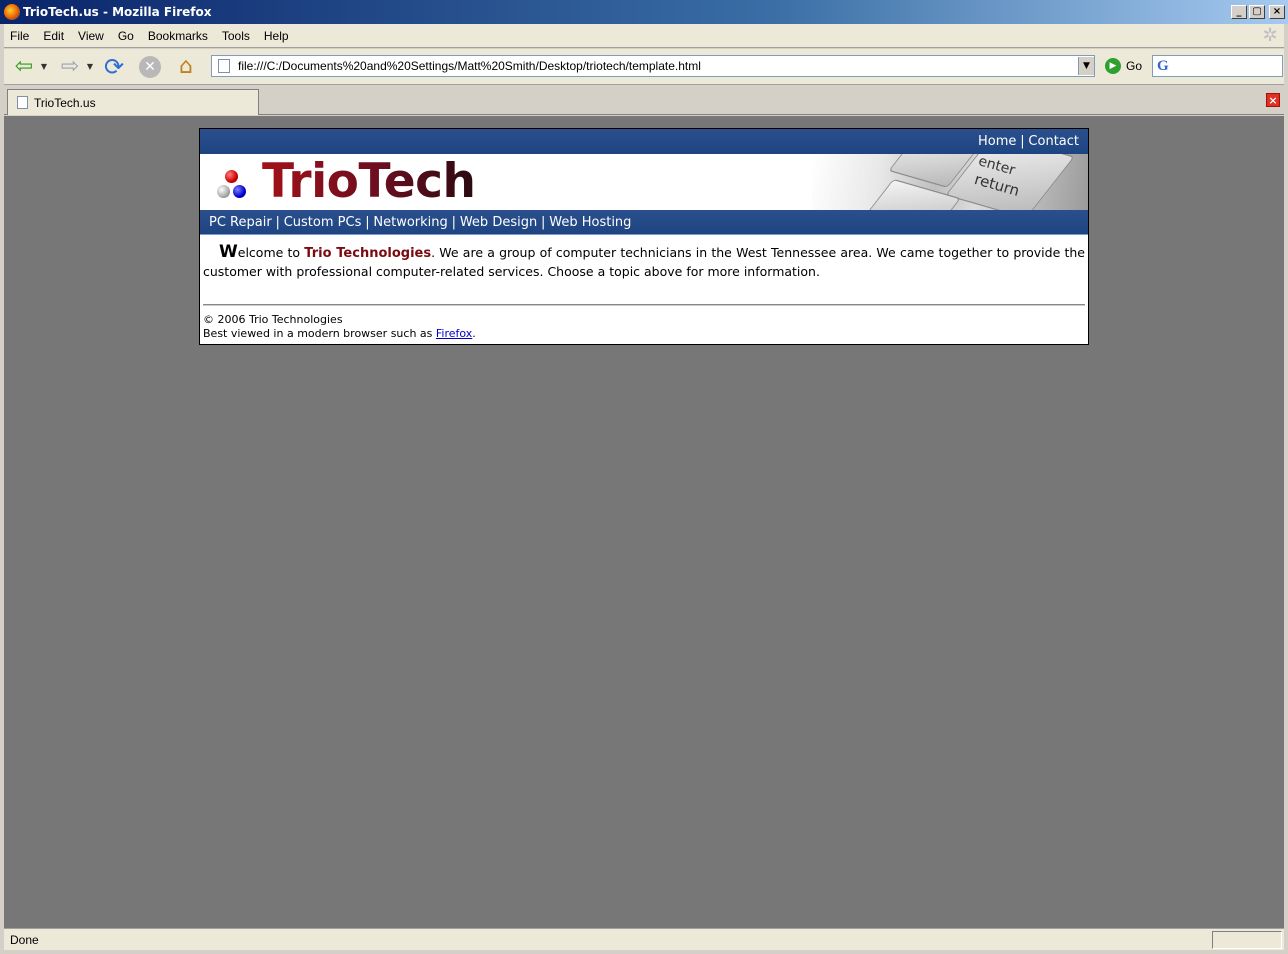 The width and height of the screenshot is (1288, 954). I want to click on back-arrow-icon: ⇦, so click(24, 67).